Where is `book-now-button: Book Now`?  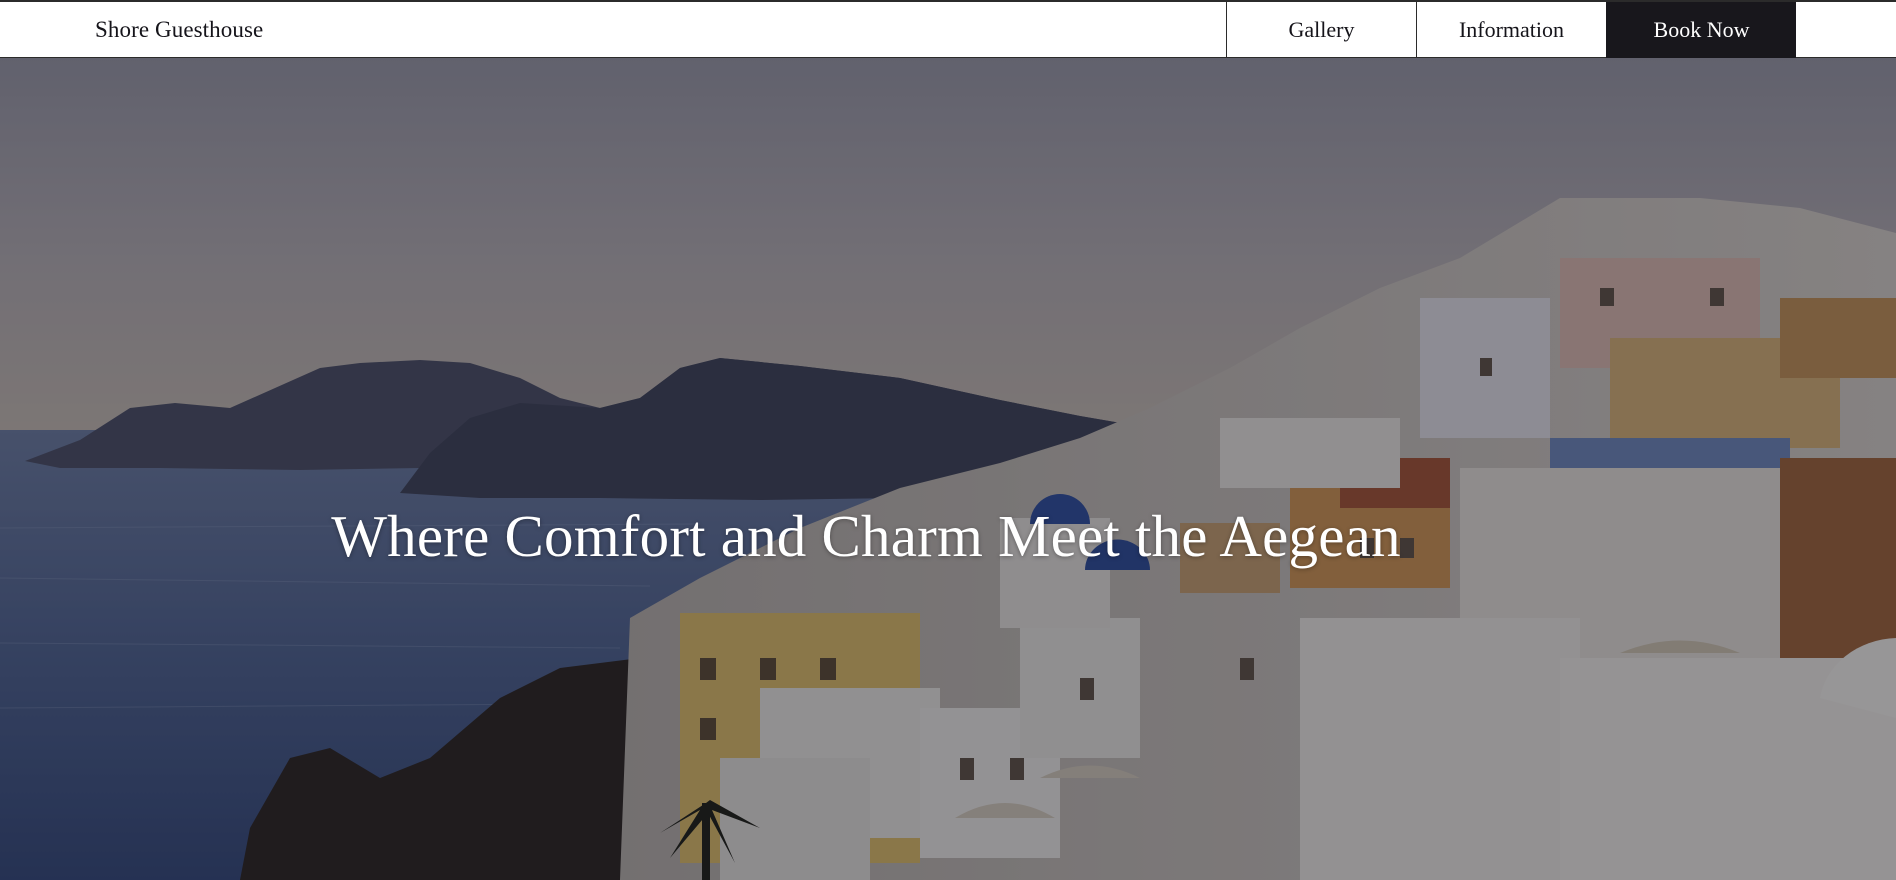
book-now-button: Book Now is located at coordinates (1701, 30).